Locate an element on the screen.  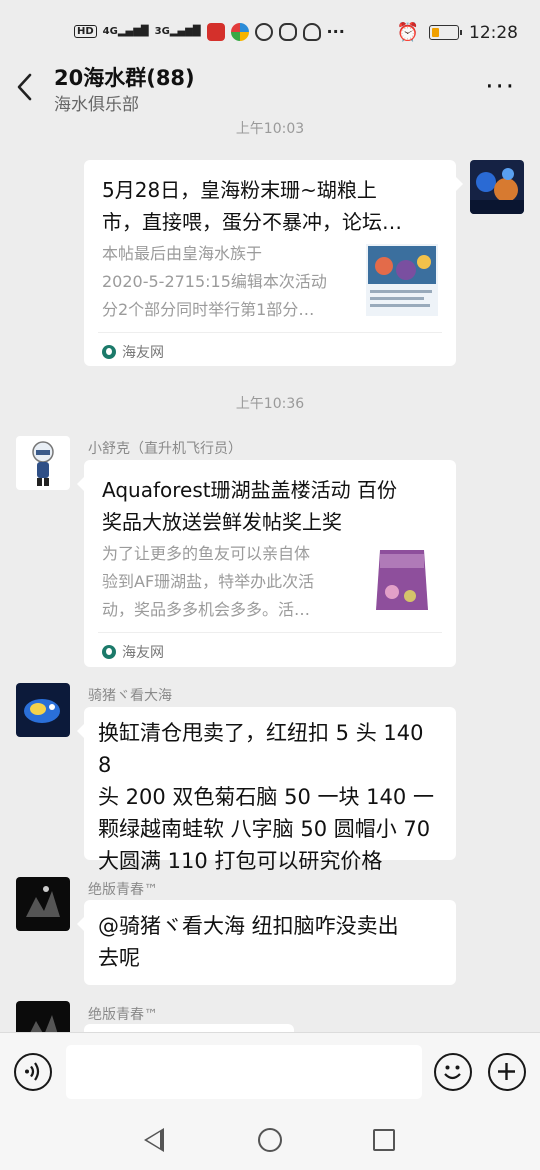
emoji-button is located at coordinates (453, 1072).